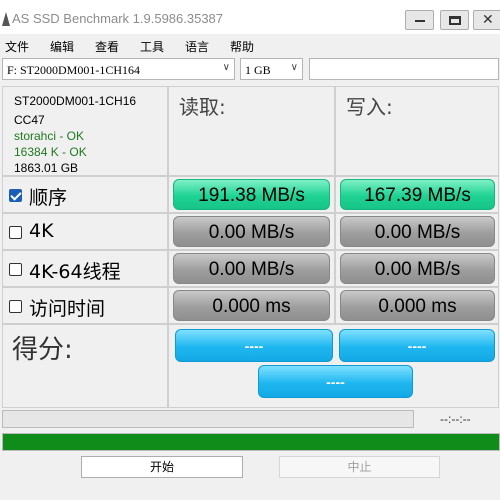 The width and height of the screenshot is (500, 500). Describe the element at coordinates (50, 152) in the screenshot. I see `alignment-status: 16384 K - OK` at that location.